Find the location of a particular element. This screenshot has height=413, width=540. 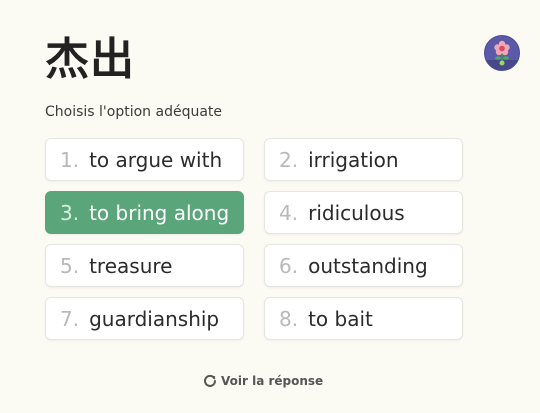

option-number: 4. is located at coordinates (289, 212).